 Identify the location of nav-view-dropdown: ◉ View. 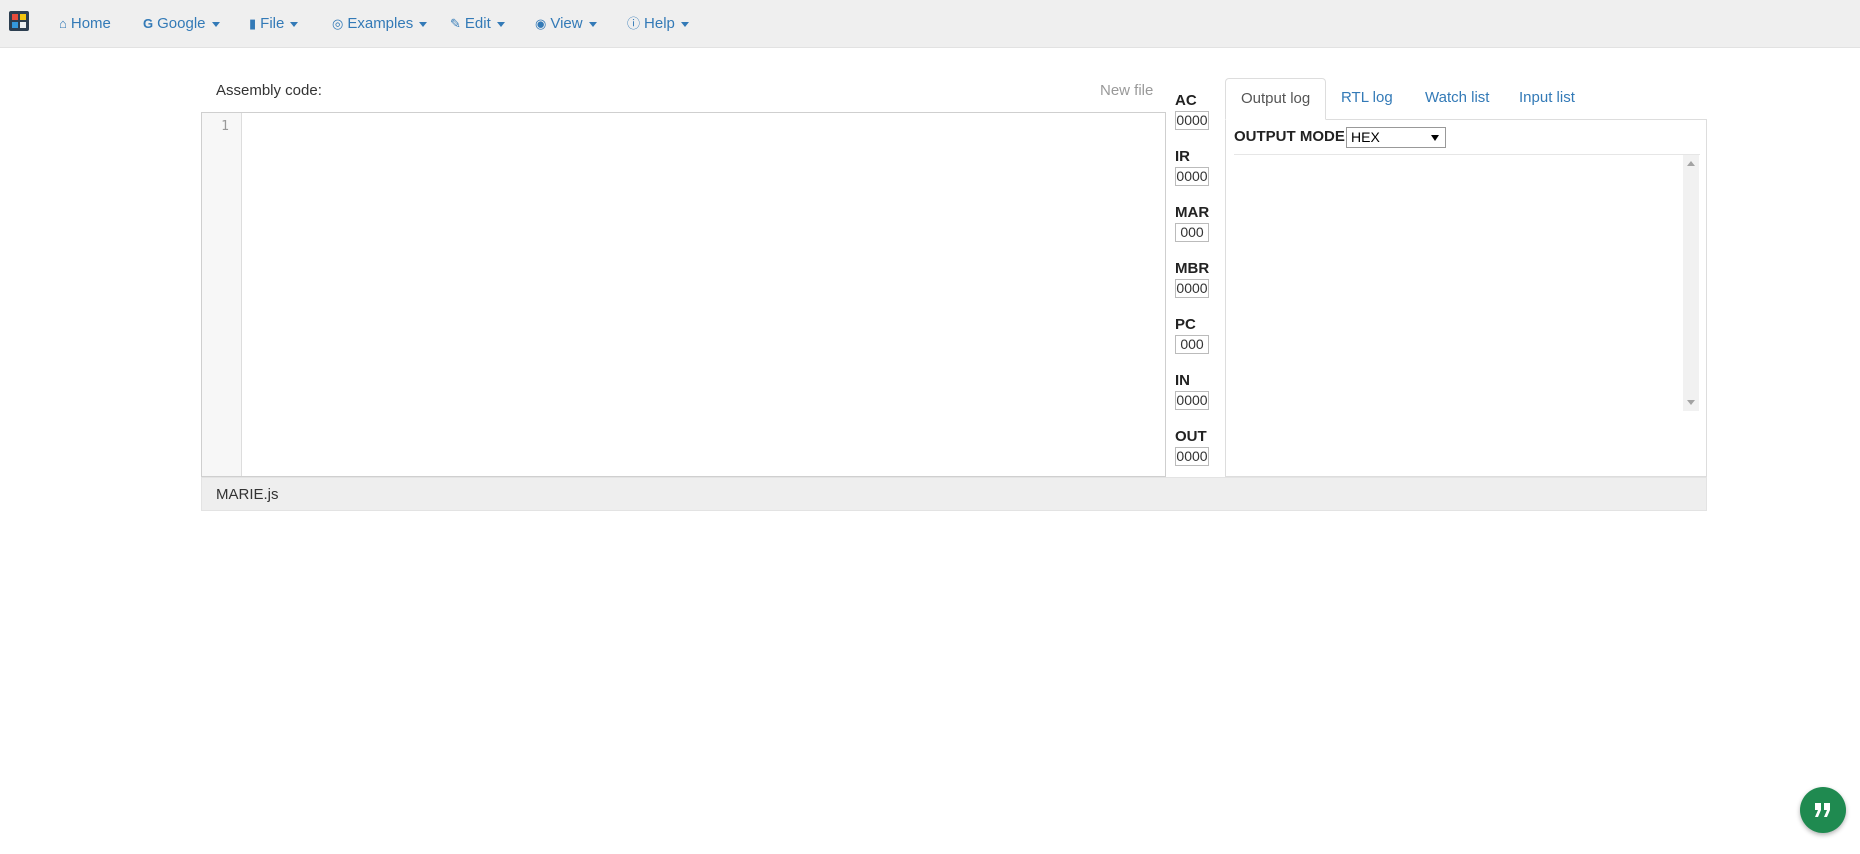
(566, 24).